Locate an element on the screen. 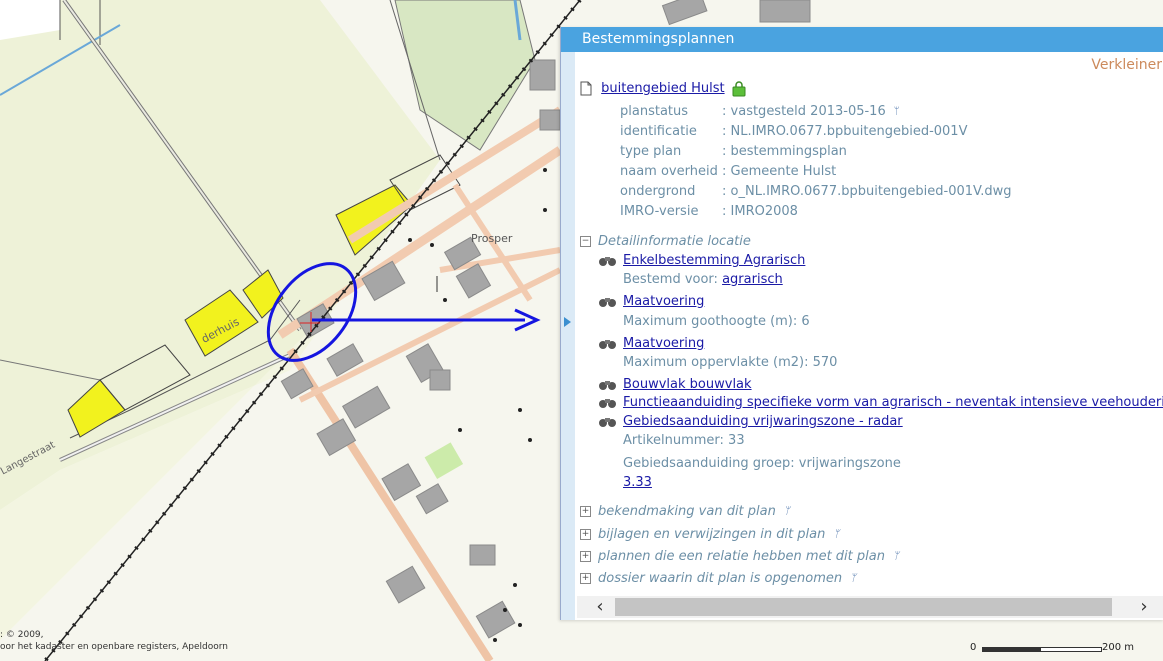 The width and height of the screenshot is (1163, 661). scale-bar-graphic is located at coordinates (1042, 649).